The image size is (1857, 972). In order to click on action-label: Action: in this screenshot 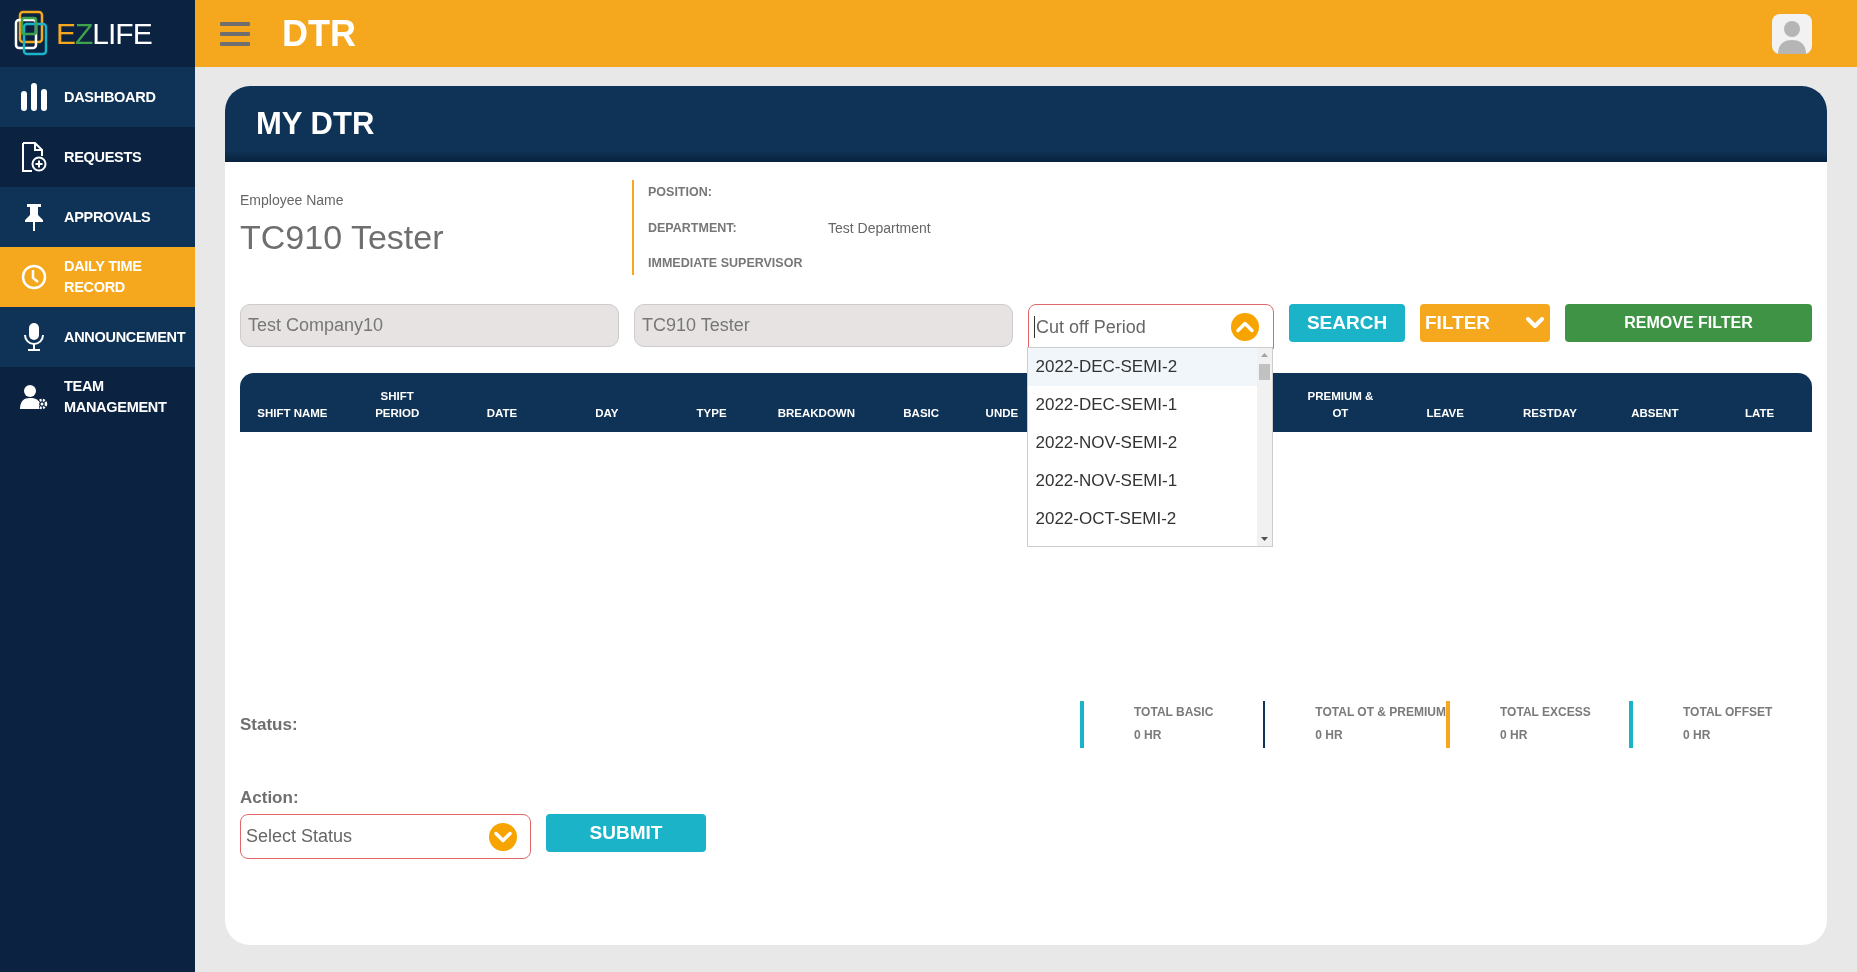, I will do `click(270, 798)`.